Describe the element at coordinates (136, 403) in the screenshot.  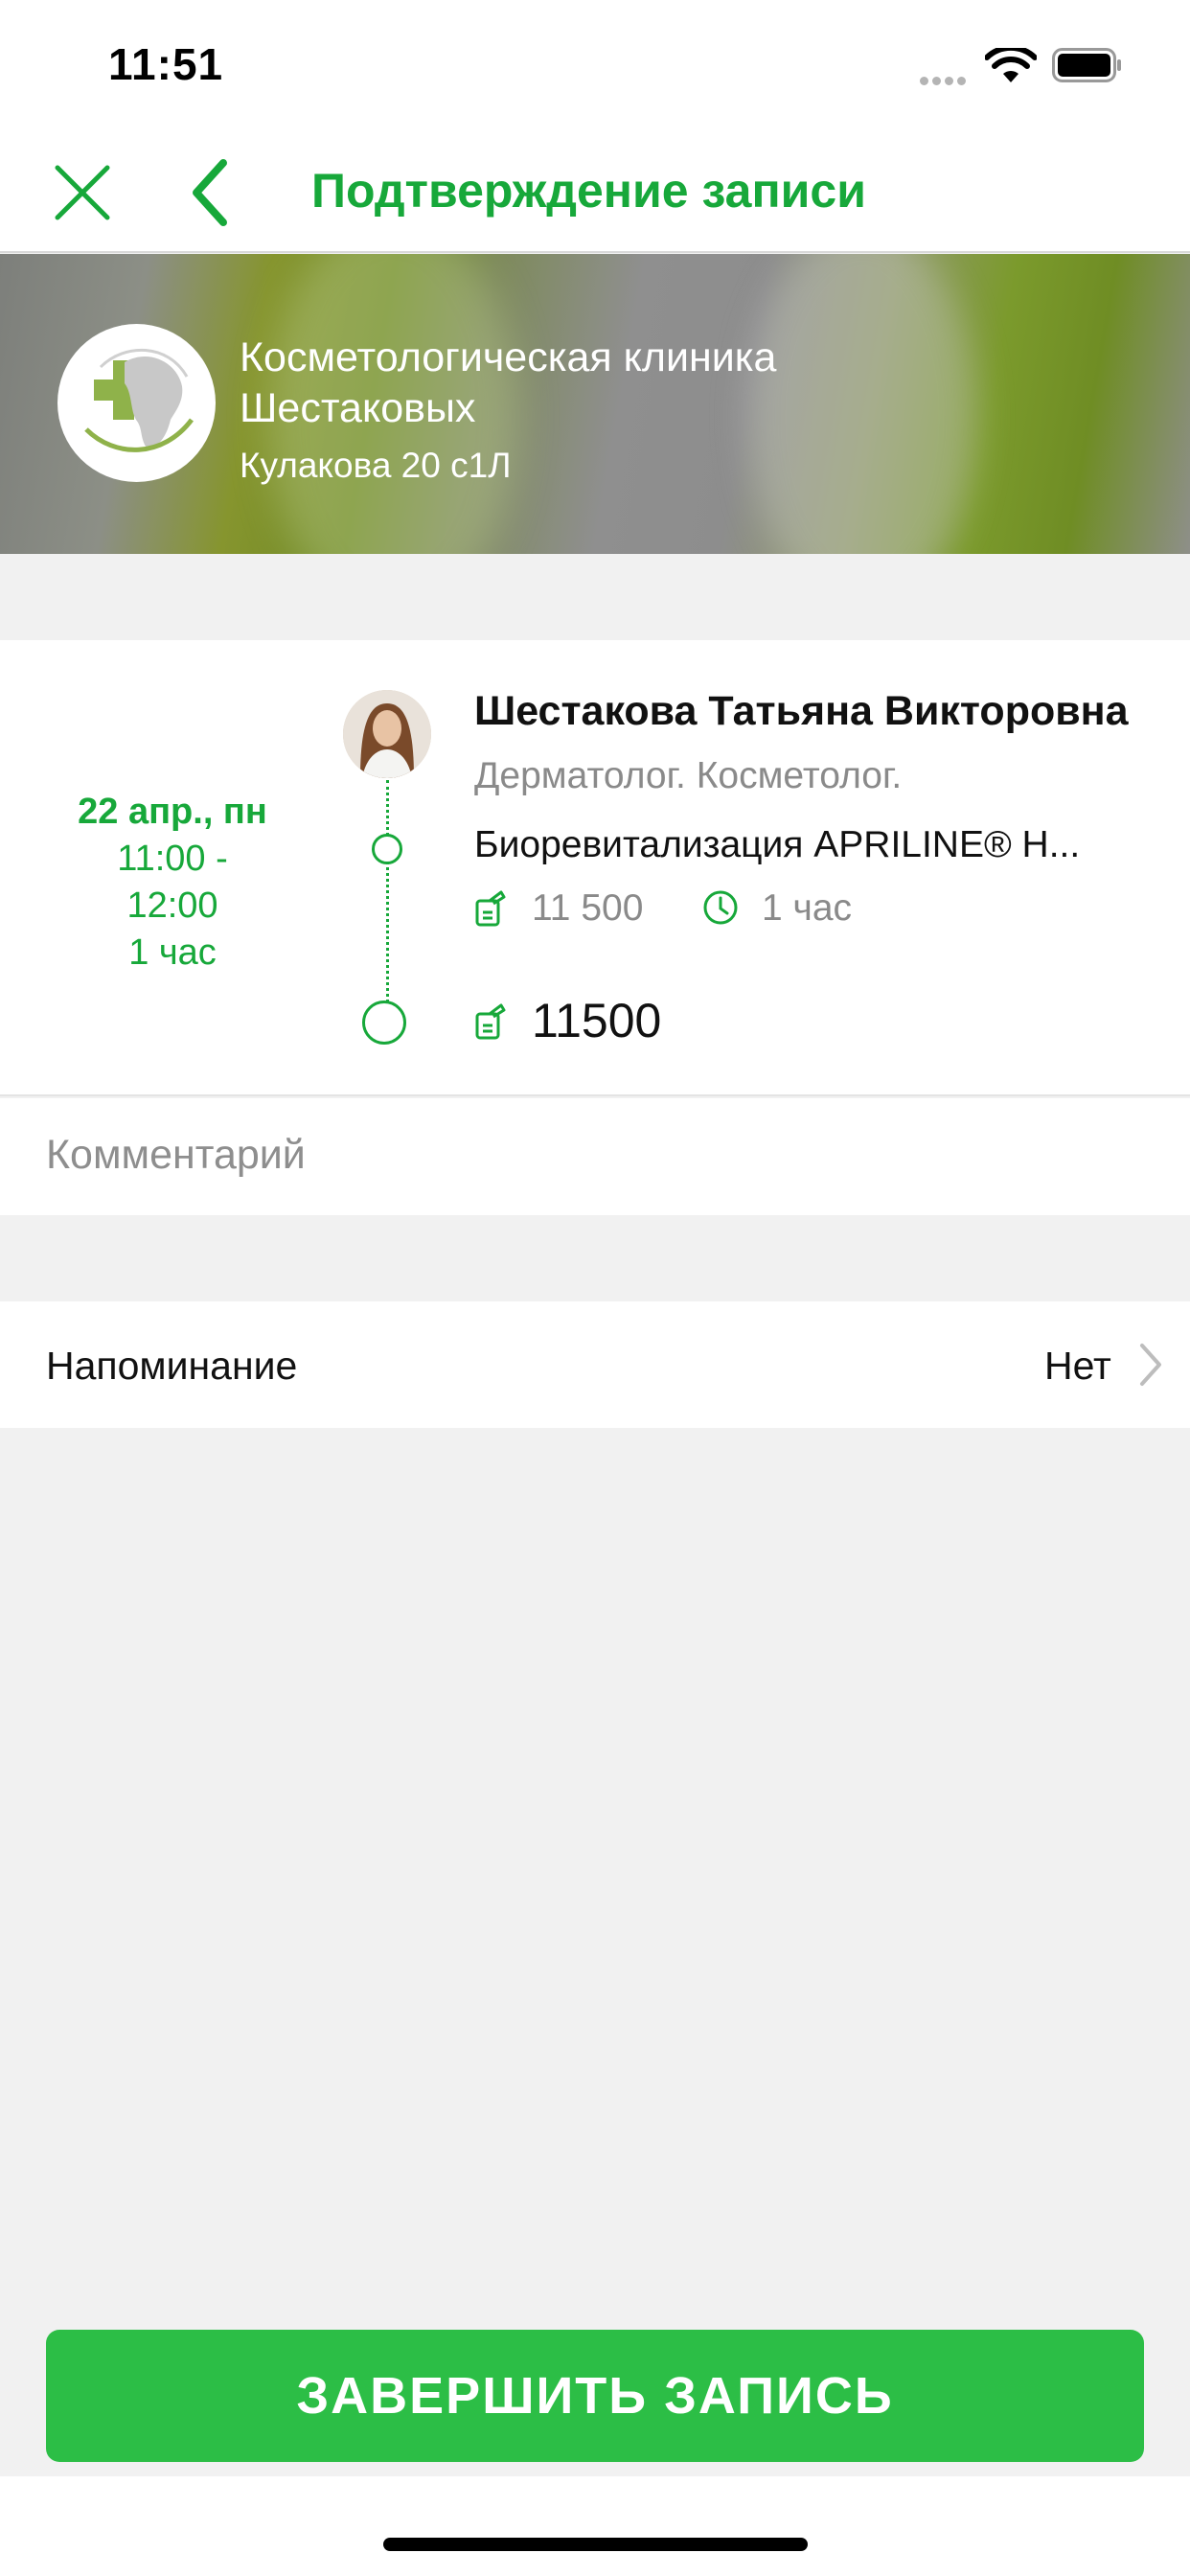
I see `clinic-logo` at that location.